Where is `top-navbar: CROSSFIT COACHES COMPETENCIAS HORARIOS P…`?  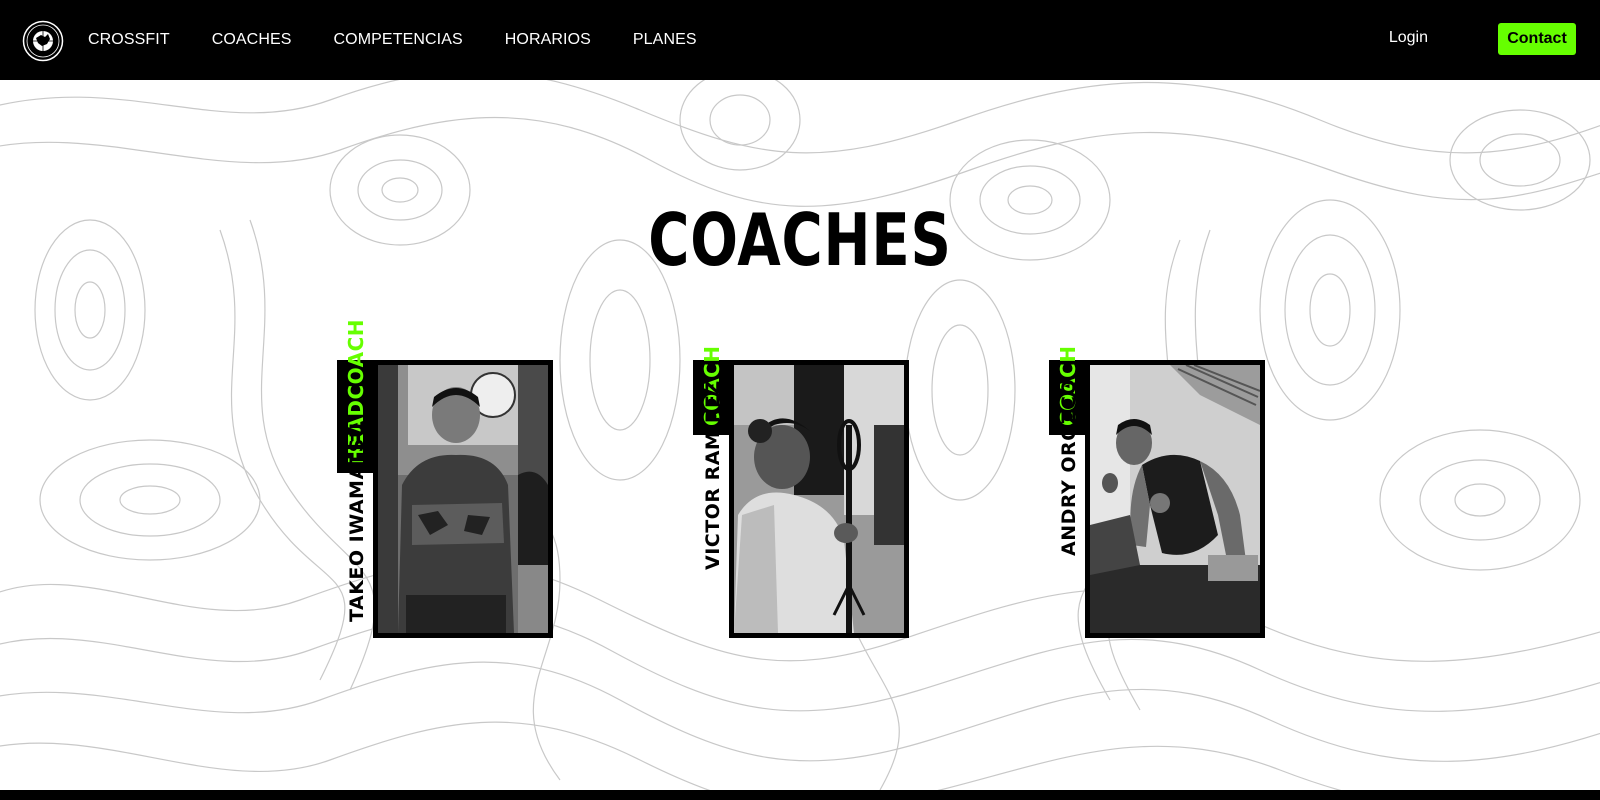 top-navbar: CROSSFIT COACHES COMPETENCIAS HORARIOS P… is located at coordinates (800, 40).